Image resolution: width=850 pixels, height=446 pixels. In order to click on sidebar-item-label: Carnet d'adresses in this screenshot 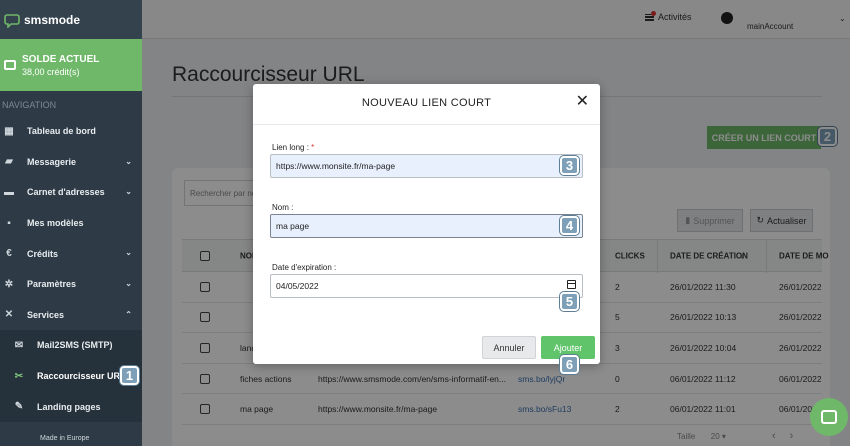, I will do `click(66, 192)`.